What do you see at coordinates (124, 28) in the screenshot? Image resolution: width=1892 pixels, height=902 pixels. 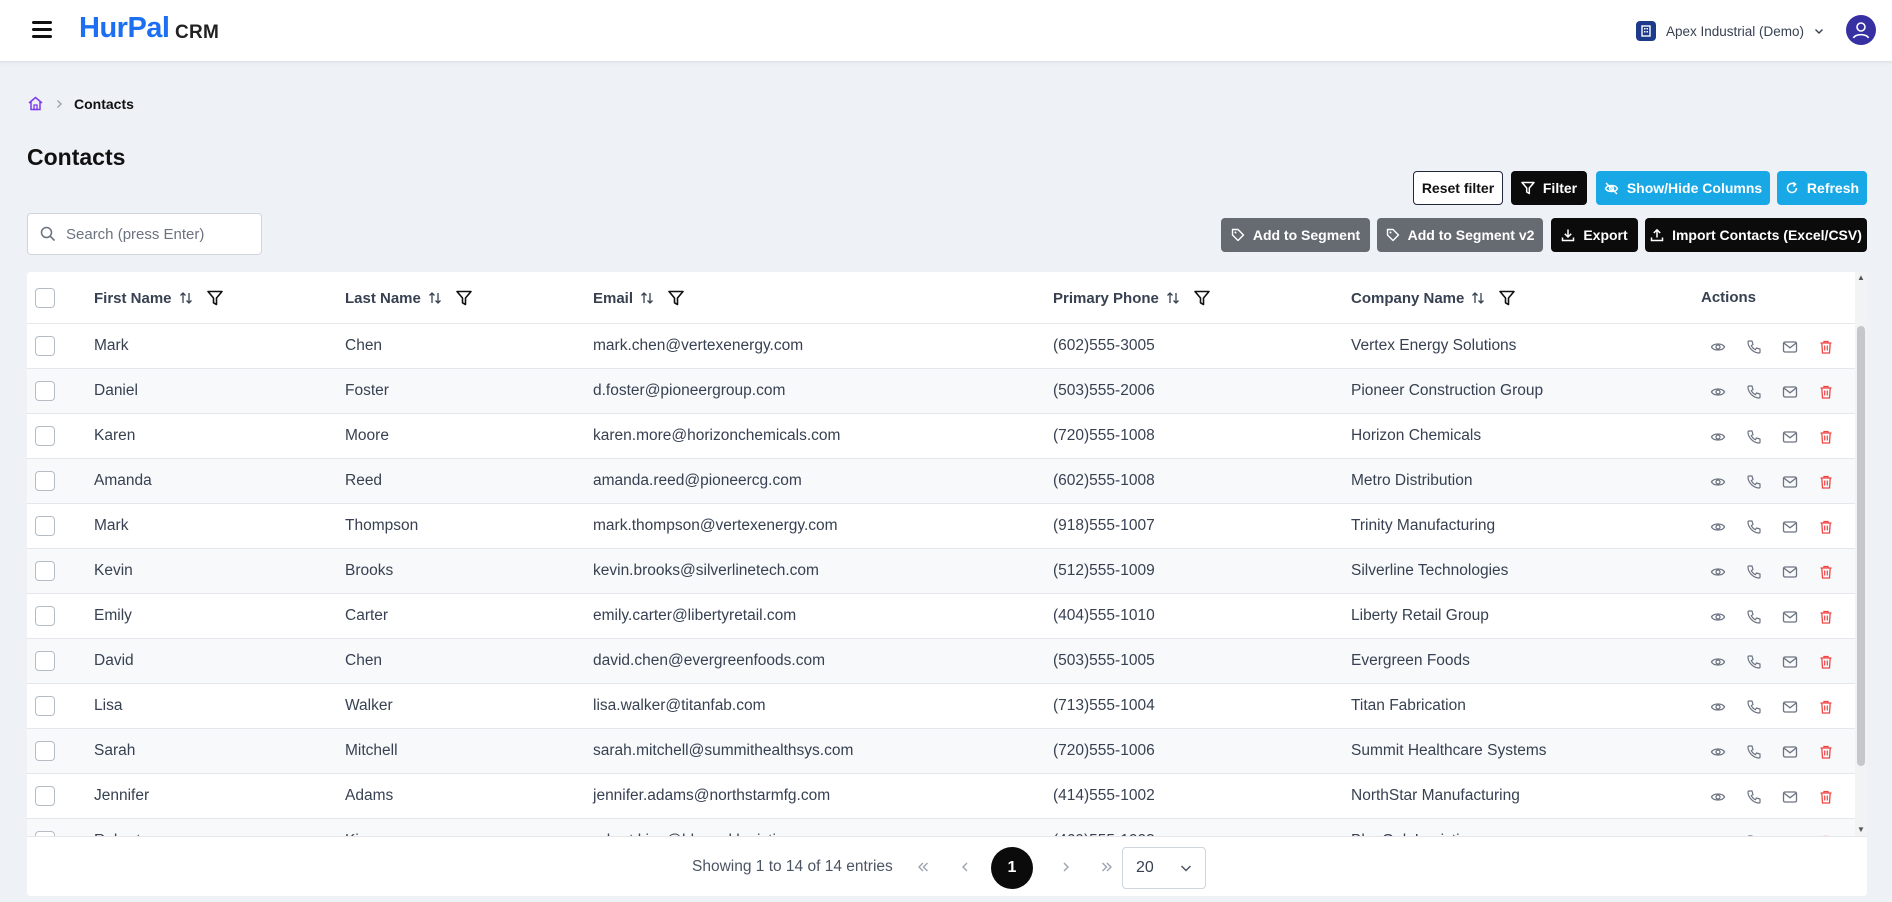 I see `brand-logo: HurPal` at bounding box center [124, 28].